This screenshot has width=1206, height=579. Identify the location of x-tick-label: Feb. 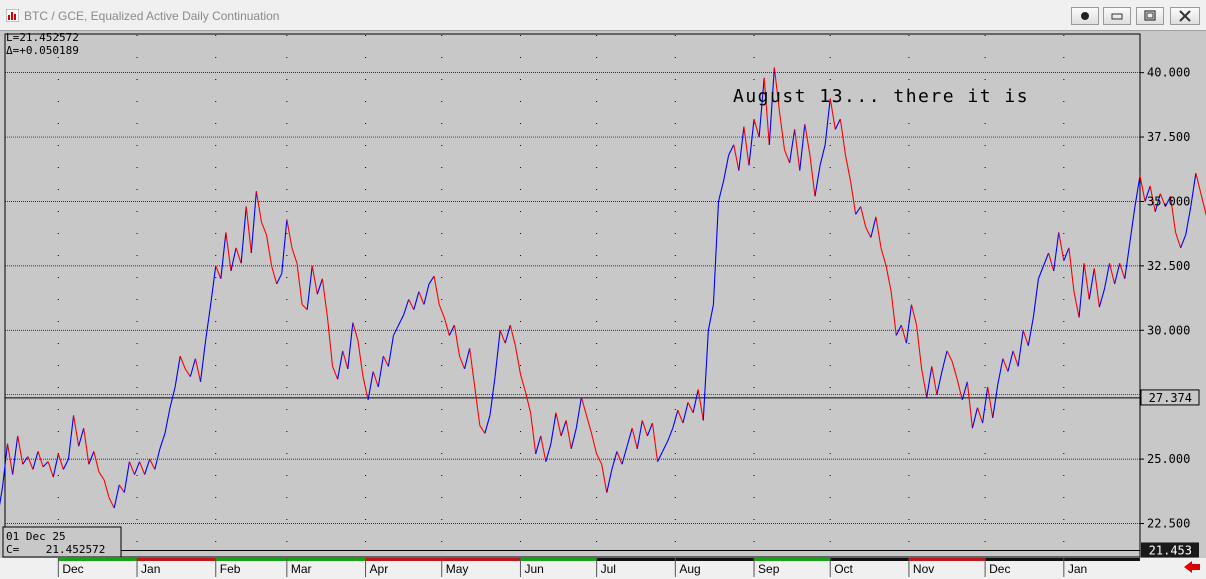
(230, 569).